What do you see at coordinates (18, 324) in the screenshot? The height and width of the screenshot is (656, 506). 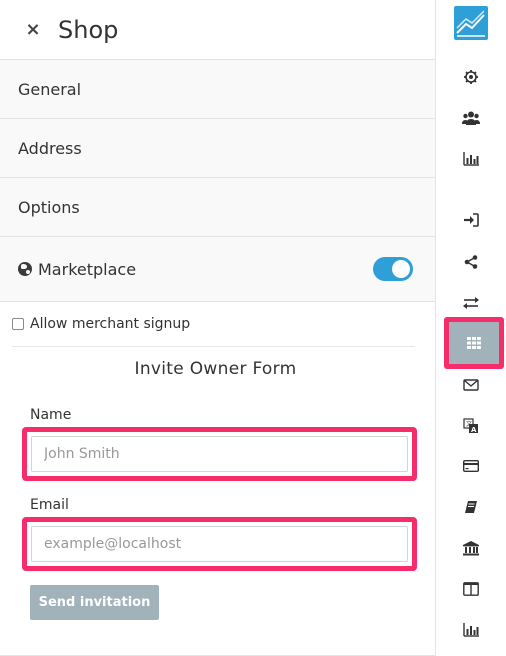 I see `allow-signup-checkbox` at bounding box center [18, 324].